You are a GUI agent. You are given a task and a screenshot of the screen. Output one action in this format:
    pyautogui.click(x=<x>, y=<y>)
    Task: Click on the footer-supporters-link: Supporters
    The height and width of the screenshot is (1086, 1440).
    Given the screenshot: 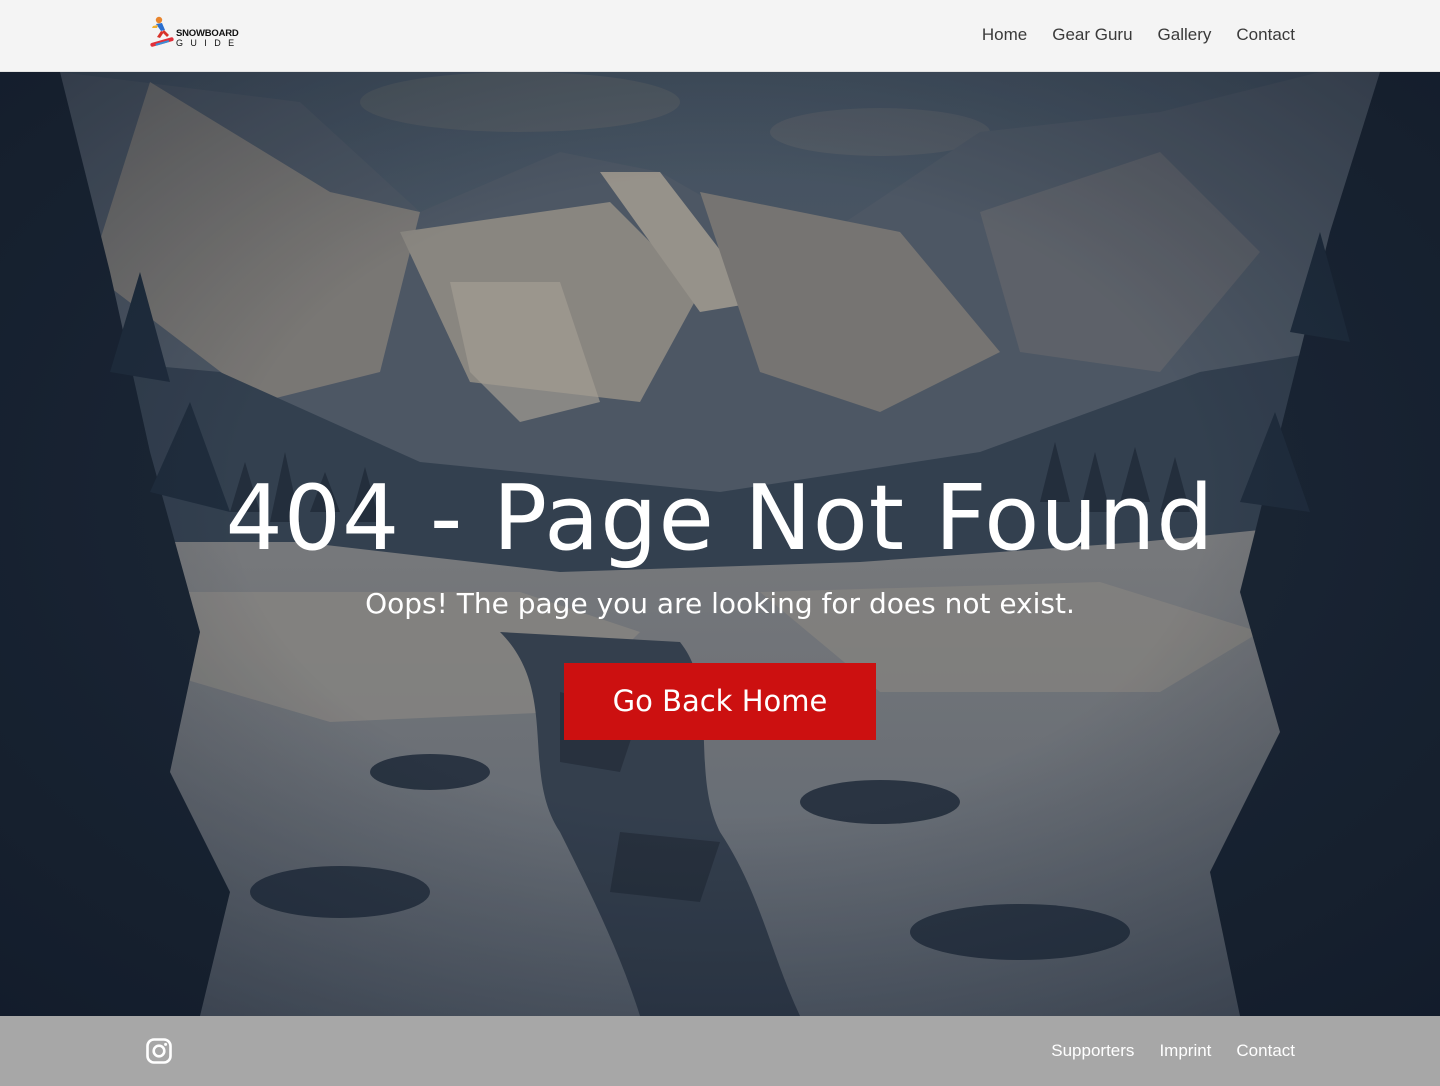 What is the action you would take?
    pyautogui.click(x=1092, y=1051)
    